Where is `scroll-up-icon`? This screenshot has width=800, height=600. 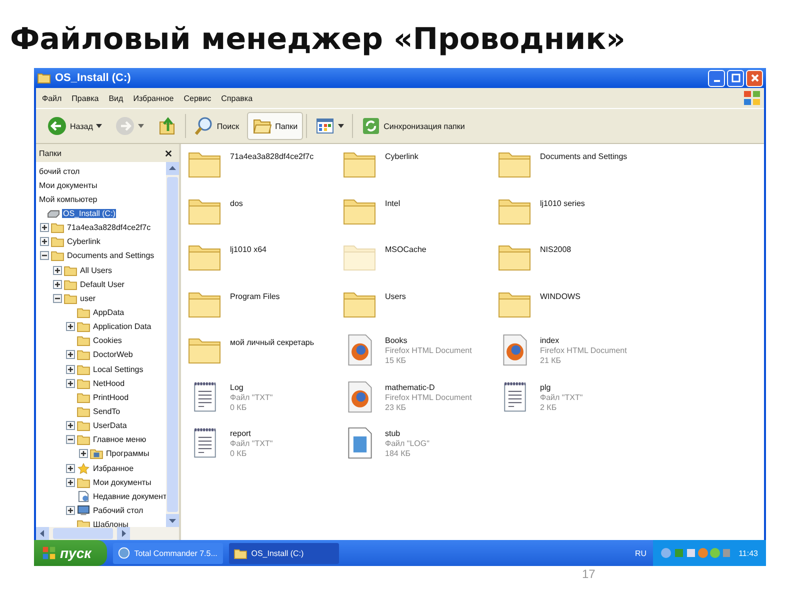 scroll-up-icon is located at coordinates (172, 168).